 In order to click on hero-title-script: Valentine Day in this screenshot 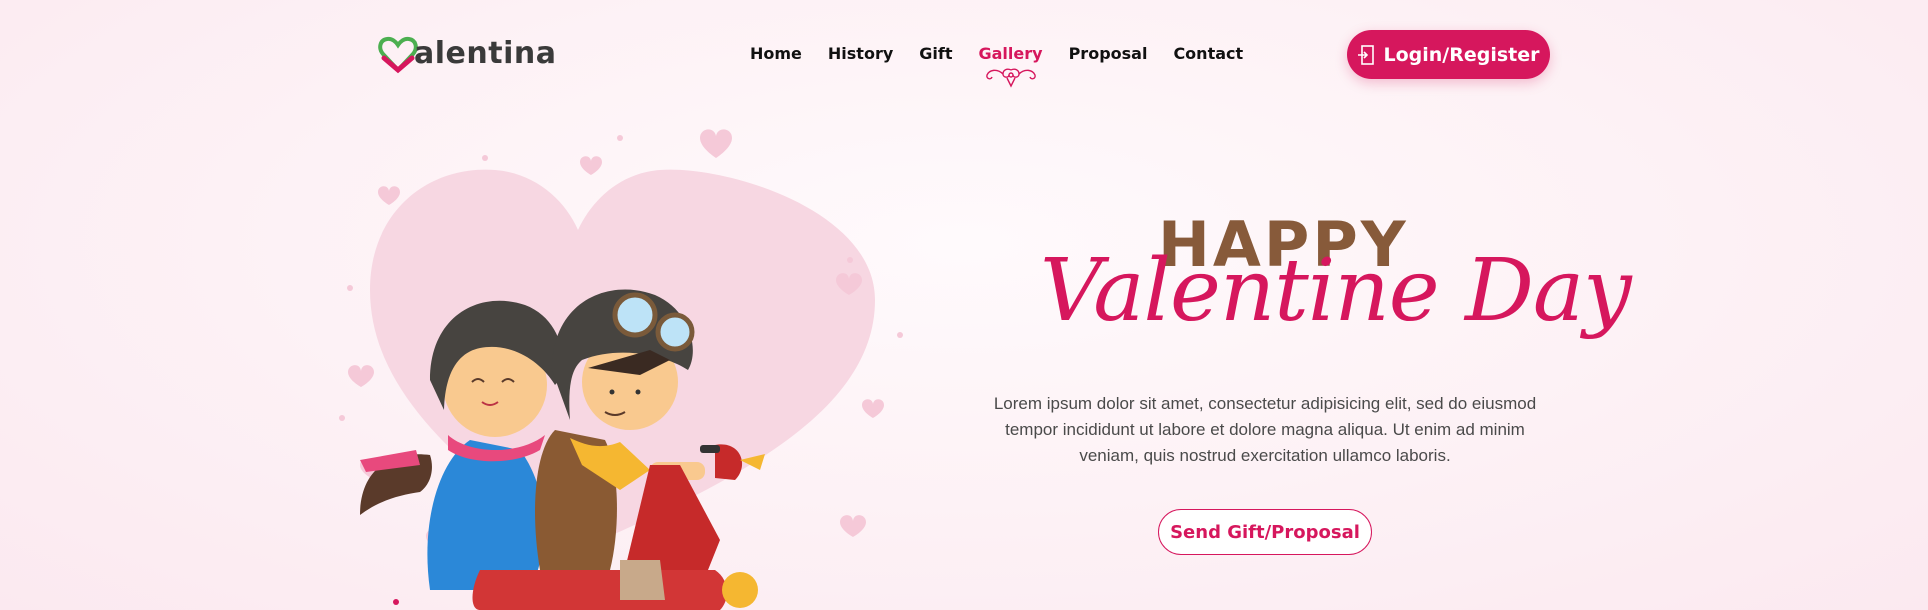, I will do `click(1336, 291)`.